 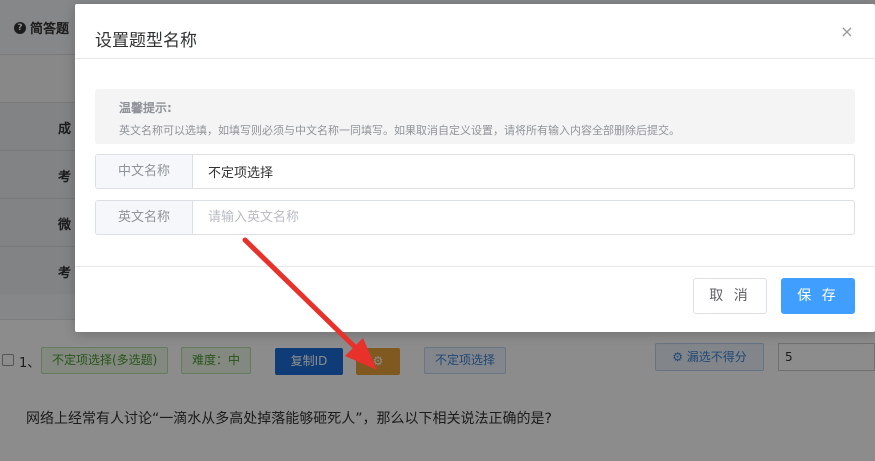 I want to click on tip-title: 温馨提示:, so click(x=145, y=108).